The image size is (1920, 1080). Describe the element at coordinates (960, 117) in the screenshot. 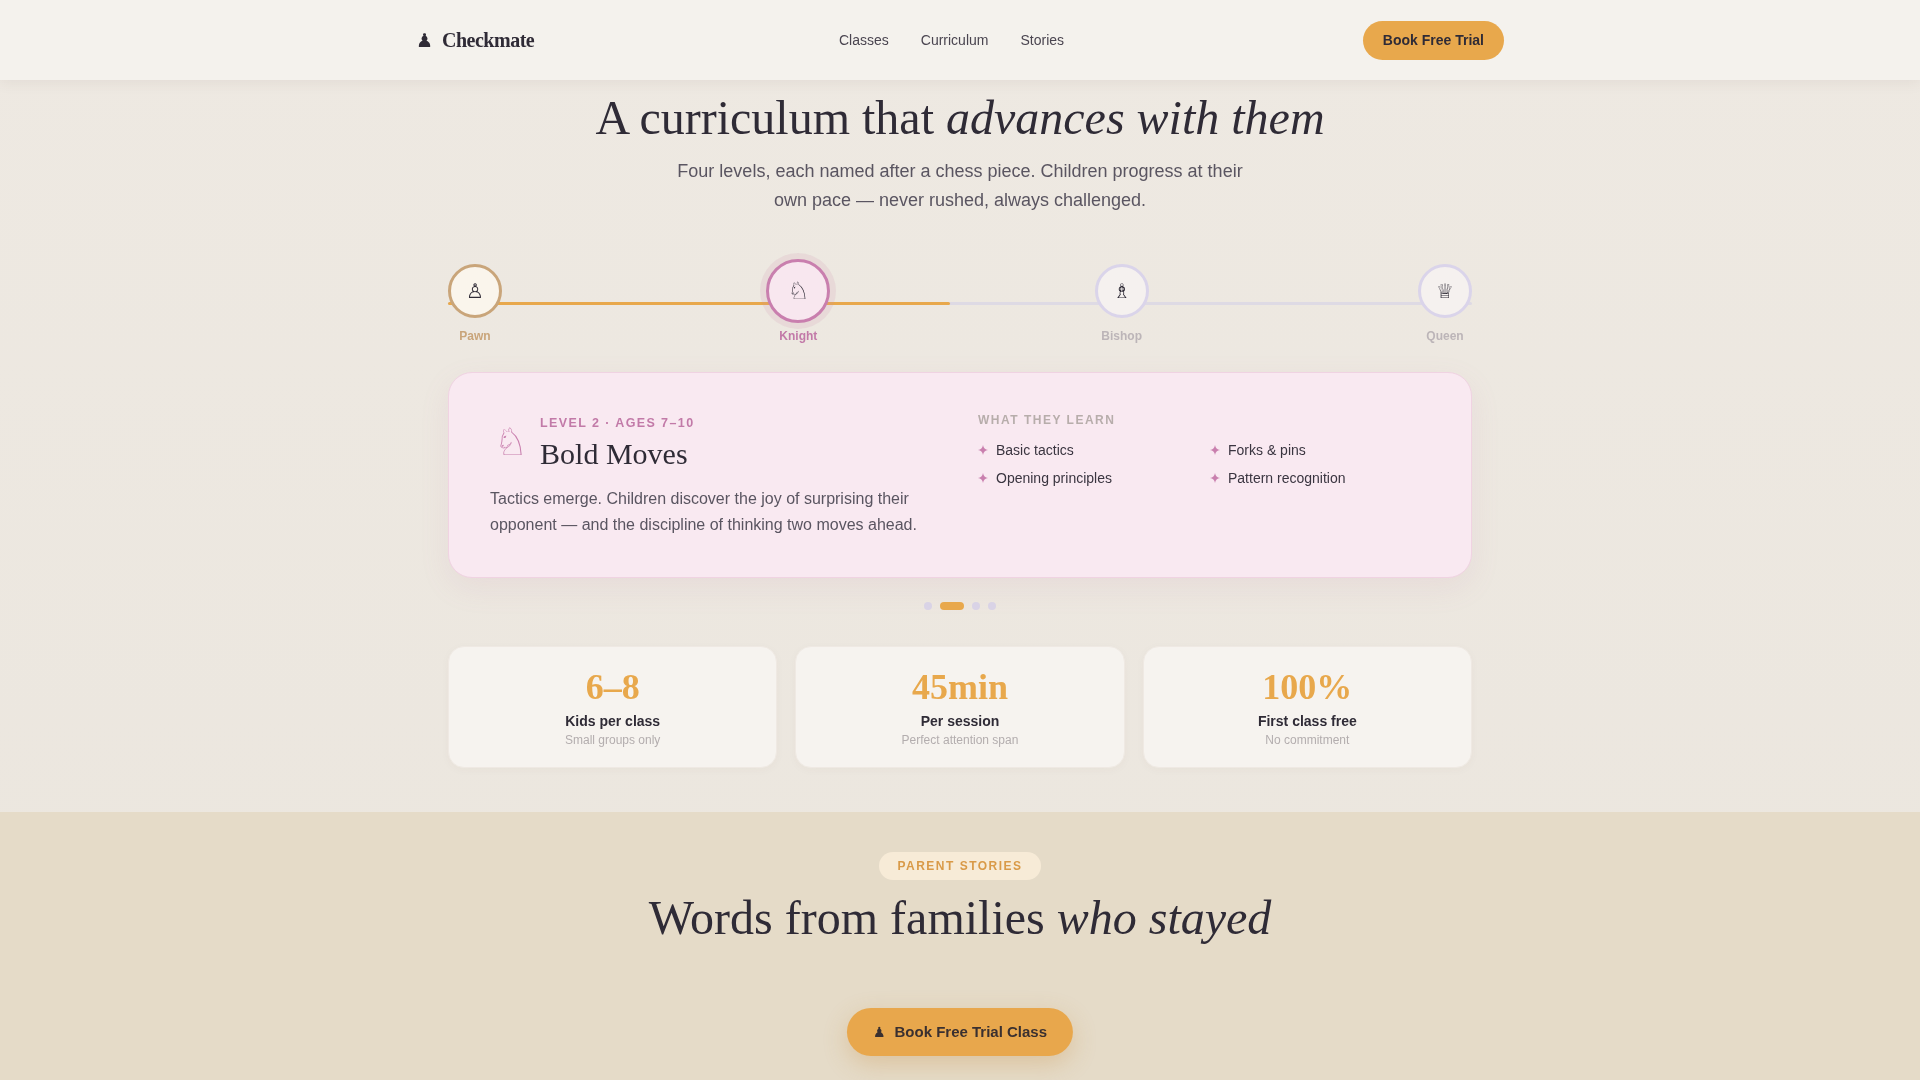

I see `section-title: A curriculum that advances with them` at that location.